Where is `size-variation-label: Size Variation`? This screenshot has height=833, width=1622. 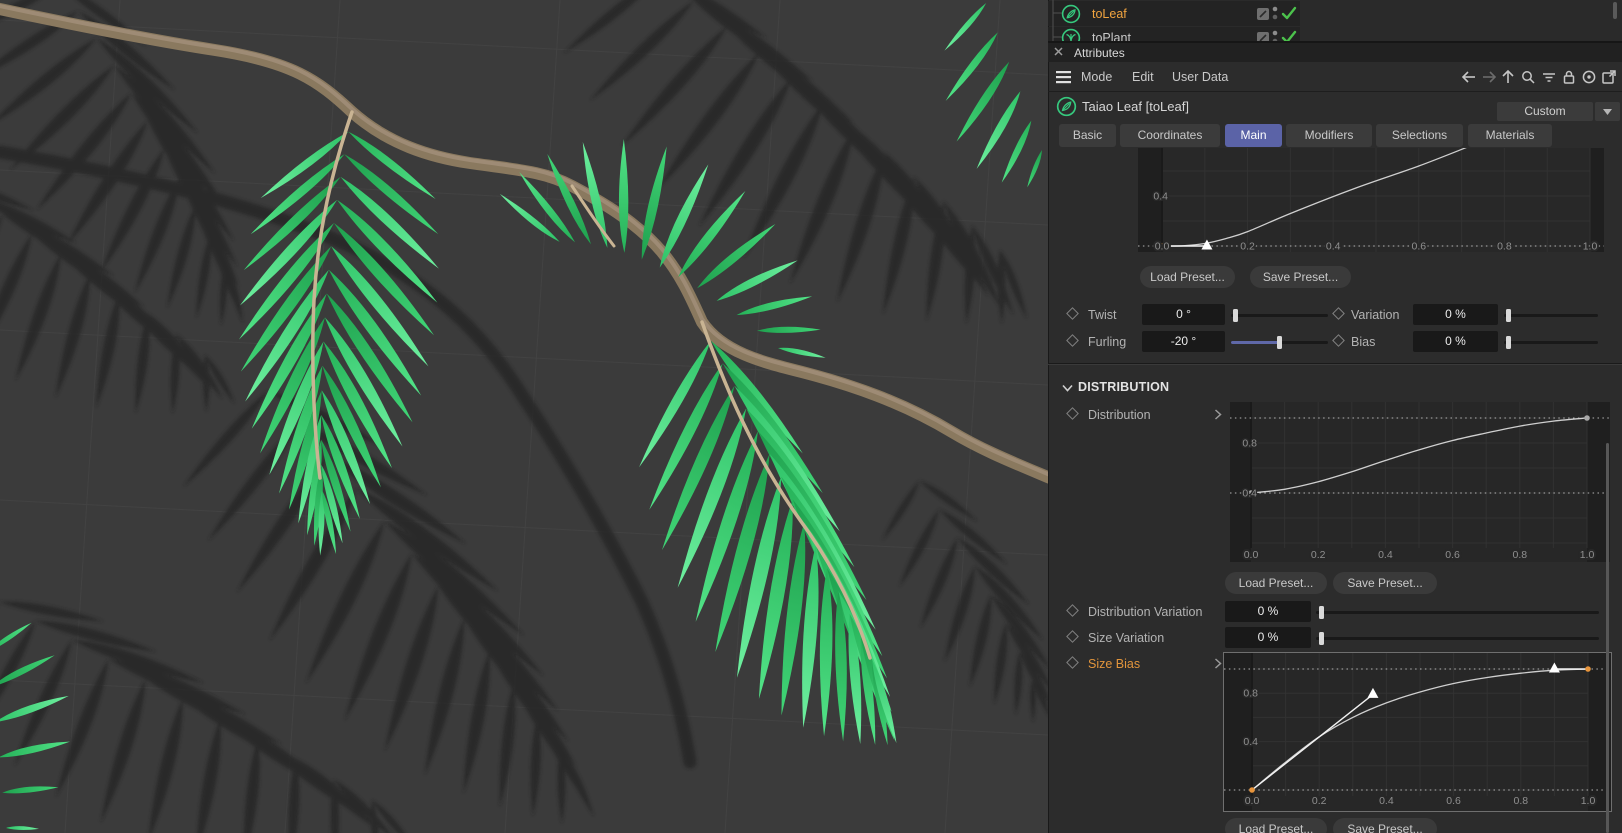
size-variation-label: Size Variation is located at coordinates (1126, 638).